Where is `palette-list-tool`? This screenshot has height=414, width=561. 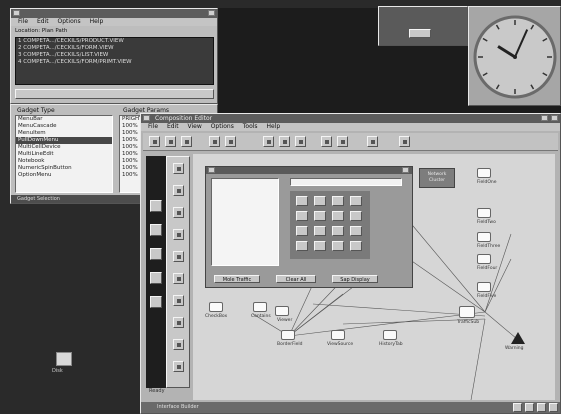 palette-list-tool is located at coordinates (178, 256).